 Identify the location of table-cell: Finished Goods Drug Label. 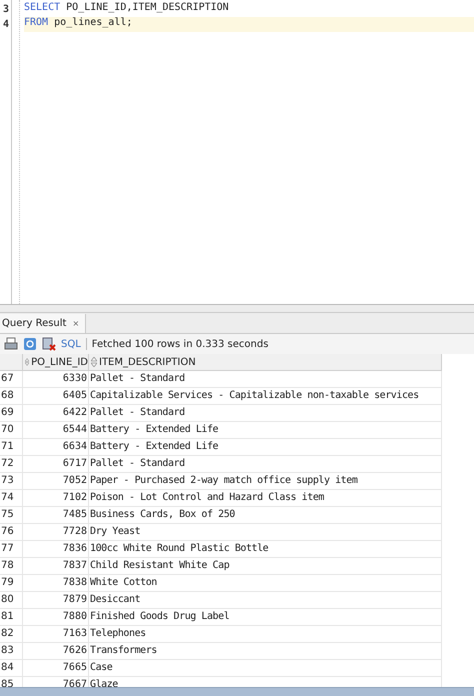
(265, 617).